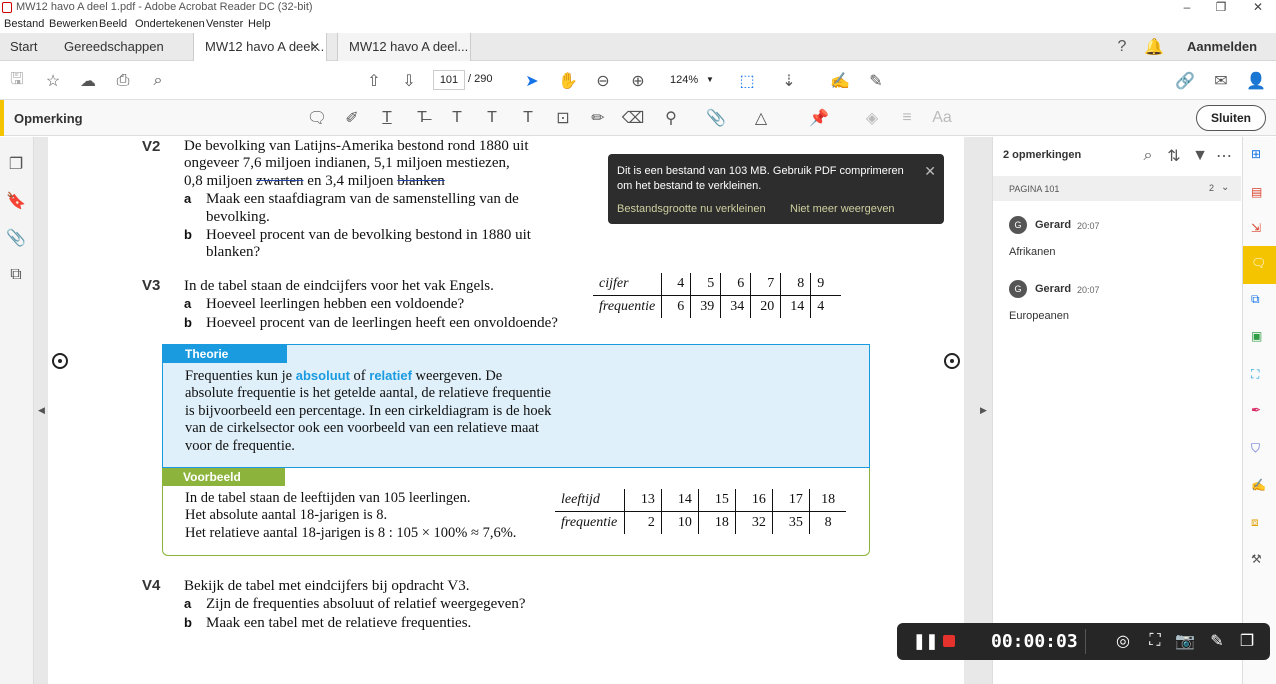  Describe the element at coordinates (761, 118) in the screenshot. I see `shapes-icon: △` at that location.